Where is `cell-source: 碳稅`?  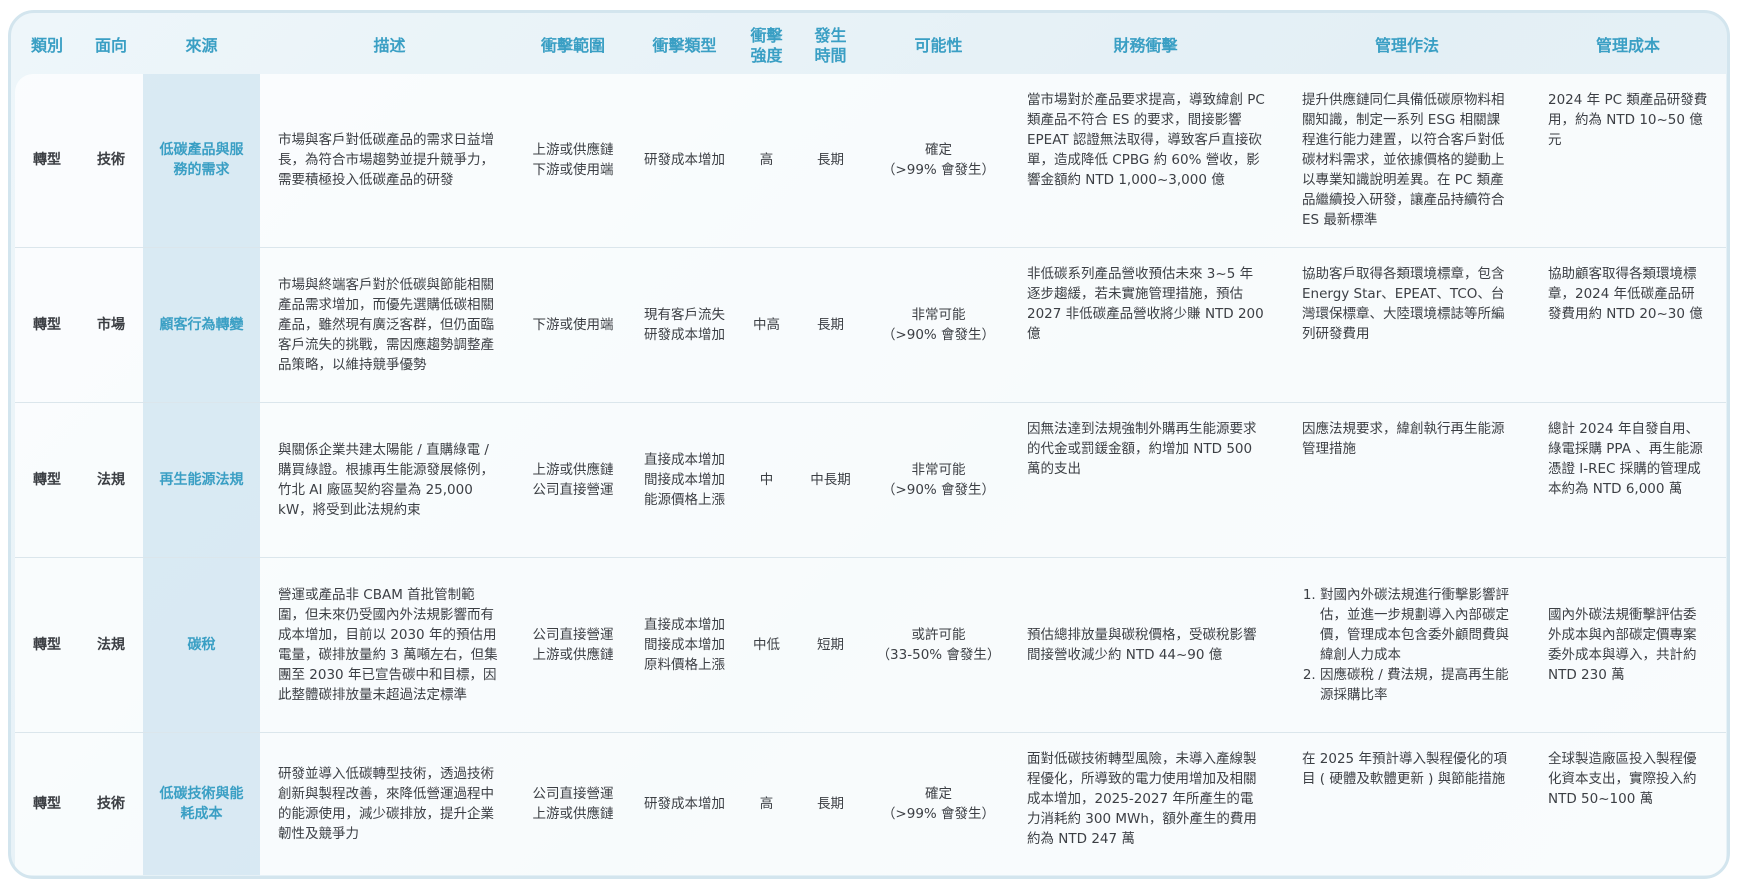 cell-source: 碳稅 is located at coordinates (201, 644).